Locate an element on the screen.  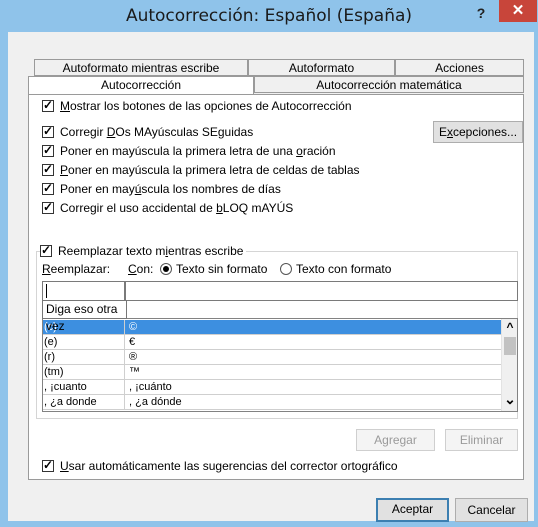
entry-with: ™ is located at coordinates (134, 372).